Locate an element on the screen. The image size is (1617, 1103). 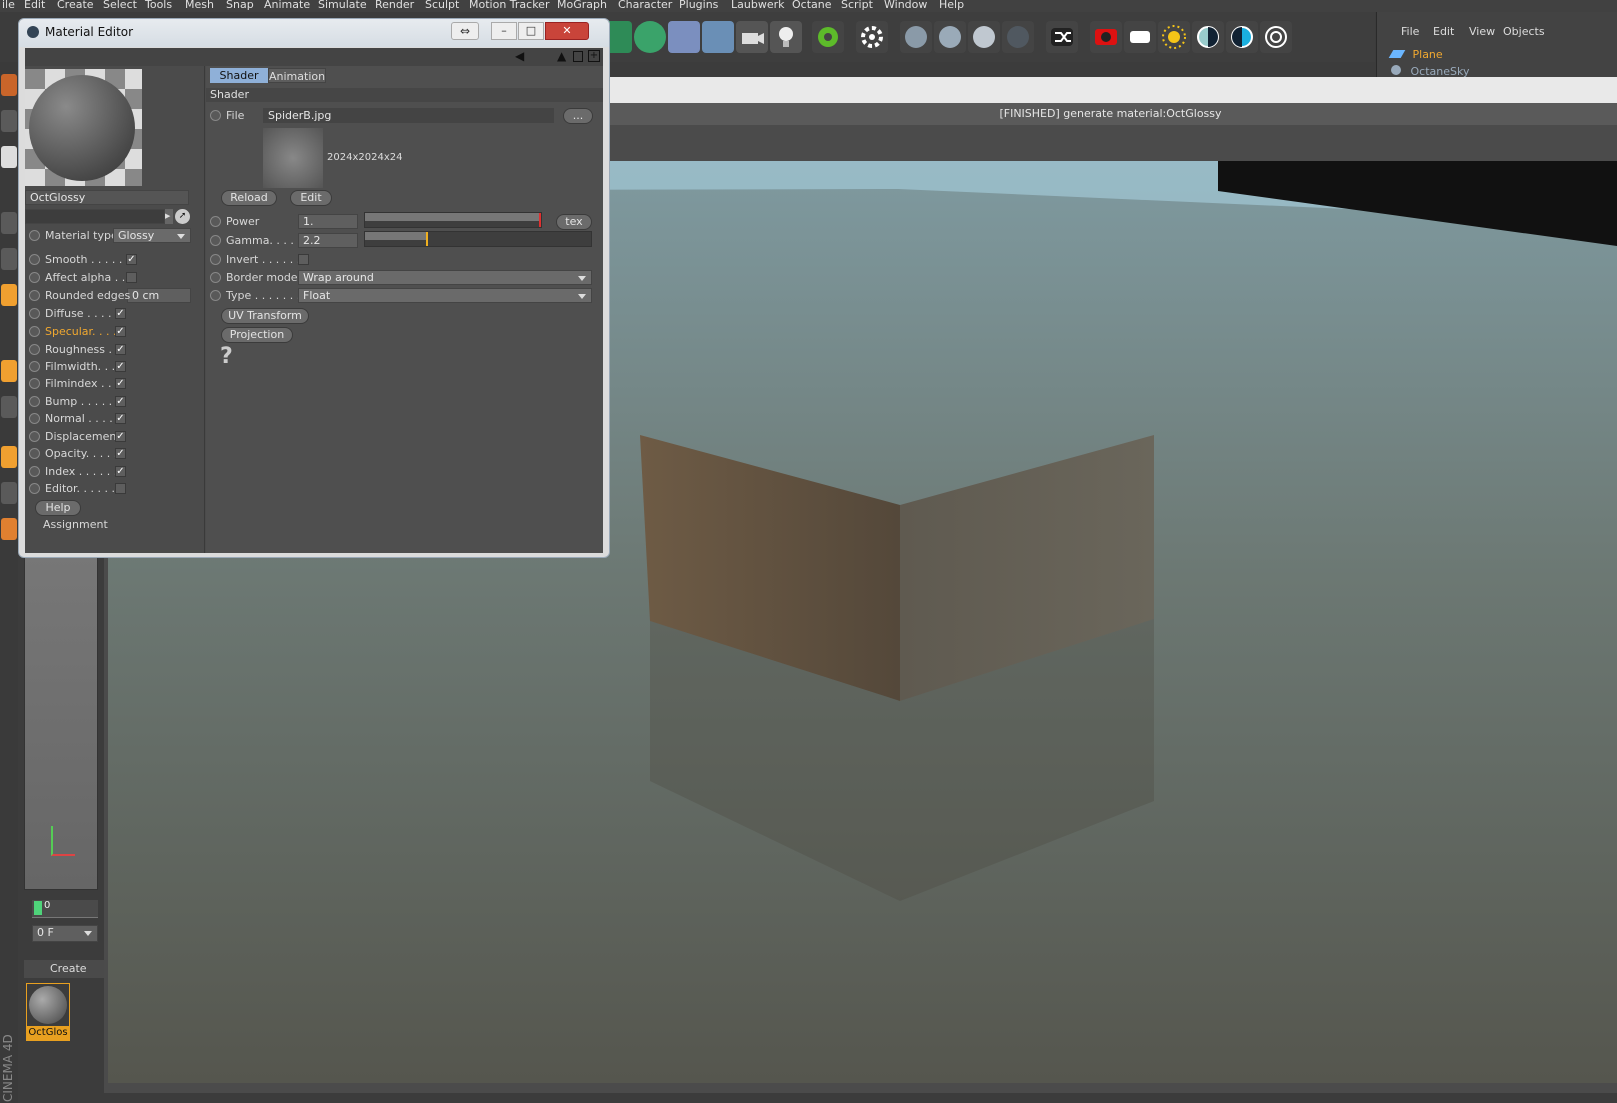
invert-checkbox is located at coordinates (303, 259).